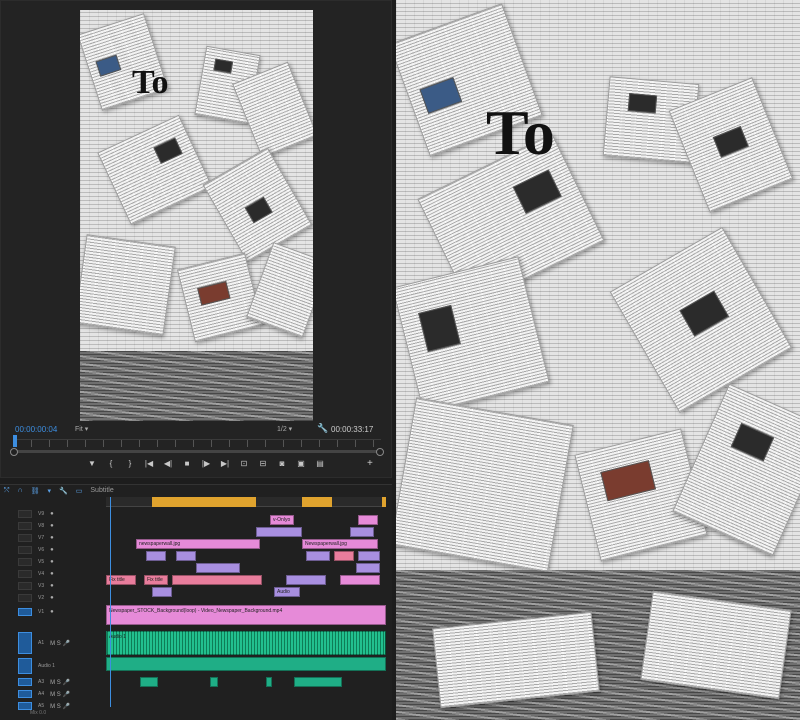 This screenshot has height=720, width=800. Describe the element at coordinates (352, 429) in the screenshot. I see `sequence-duration: 00:00:33:17` at that location.